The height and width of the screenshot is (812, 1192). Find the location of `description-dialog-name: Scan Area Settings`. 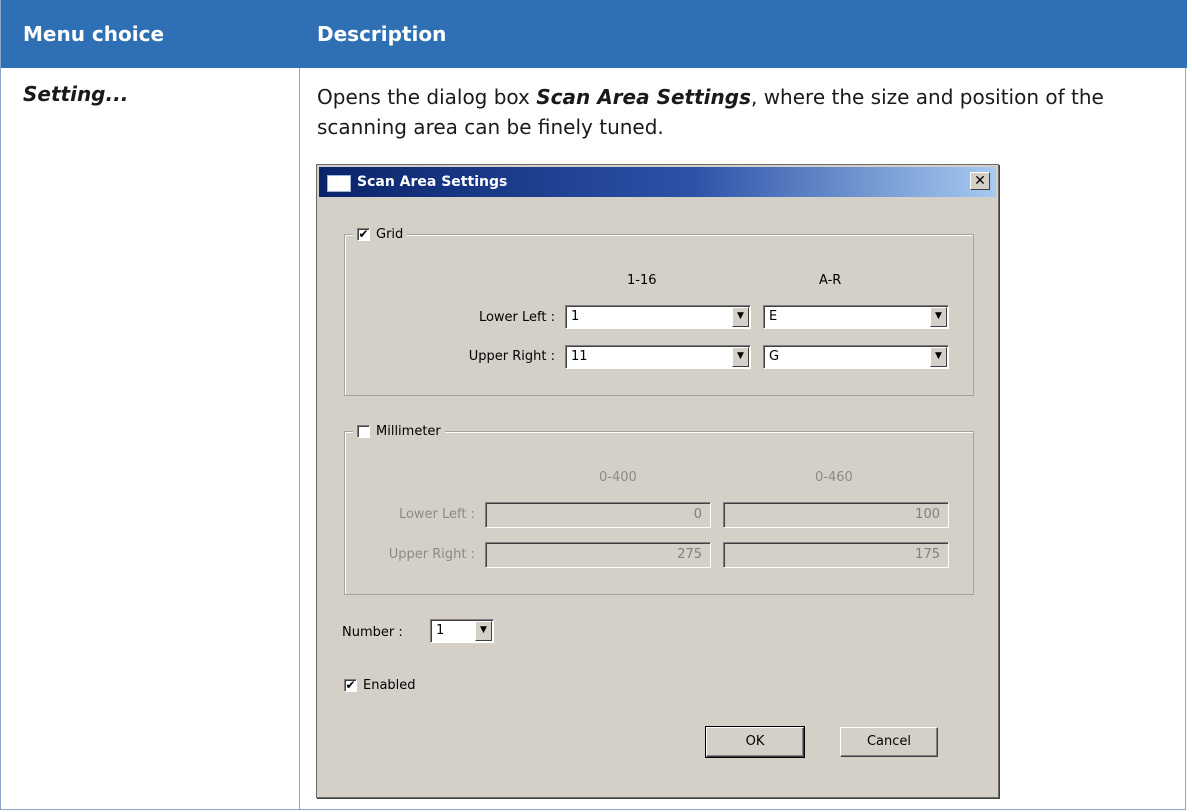

description-dialog-name: Scan Area Settings is located at coordinates (643, 97).